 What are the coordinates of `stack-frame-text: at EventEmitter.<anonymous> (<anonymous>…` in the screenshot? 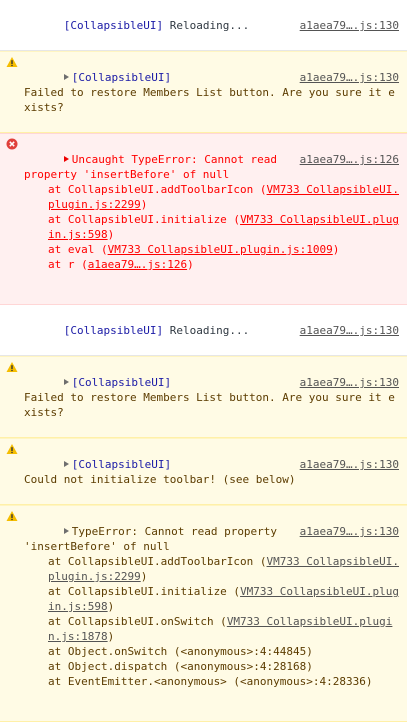 It's located at (210, 681).